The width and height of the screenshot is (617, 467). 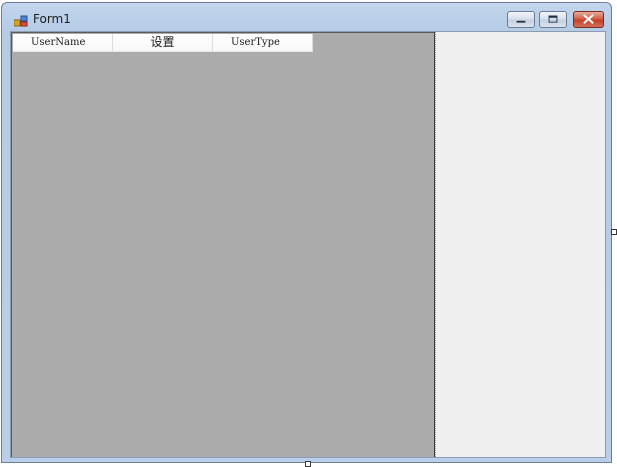 I want to click on column-header-settings: 设置, so click(x=163, y=43).